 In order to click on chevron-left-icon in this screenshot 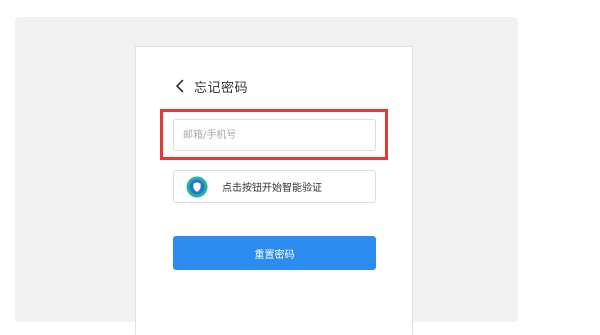, I will do `click(179, 86)`.